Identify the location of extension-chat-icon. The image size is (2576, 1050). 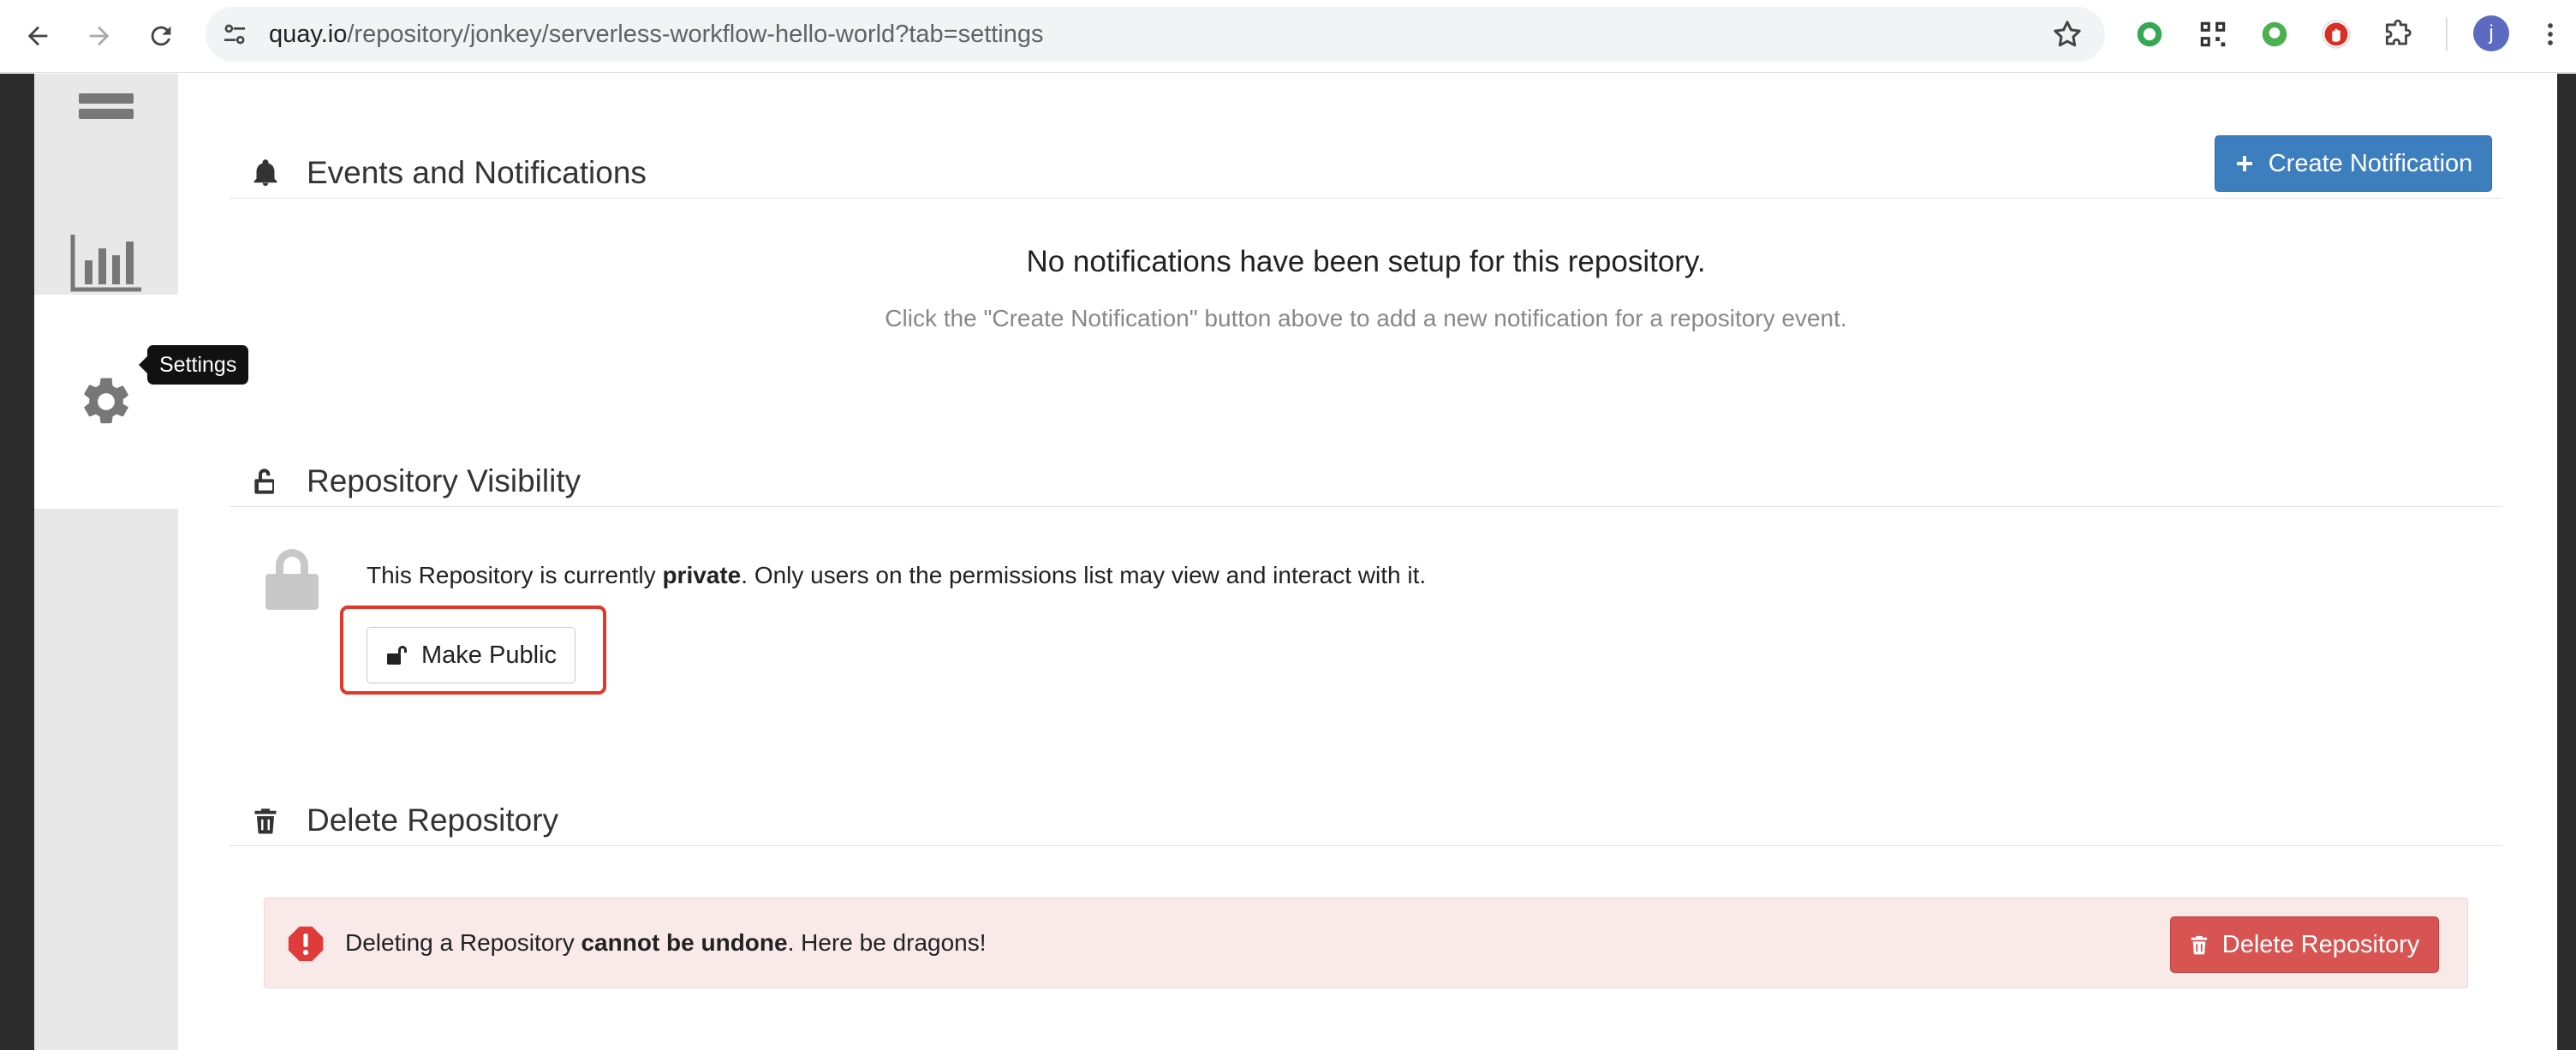
(2274, 34).